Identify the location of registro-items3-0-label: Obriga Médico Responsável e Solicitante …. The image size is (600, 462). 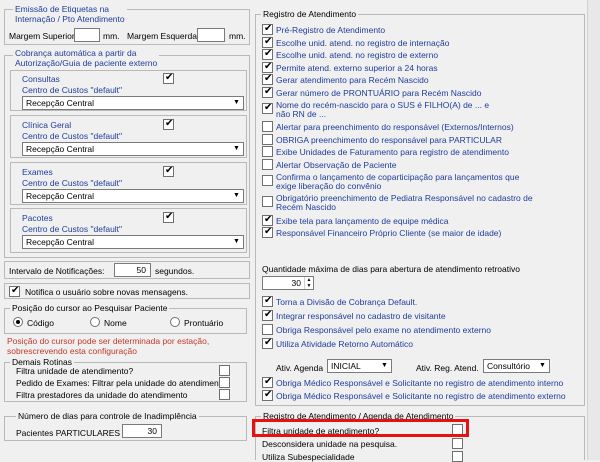
(420, 383).